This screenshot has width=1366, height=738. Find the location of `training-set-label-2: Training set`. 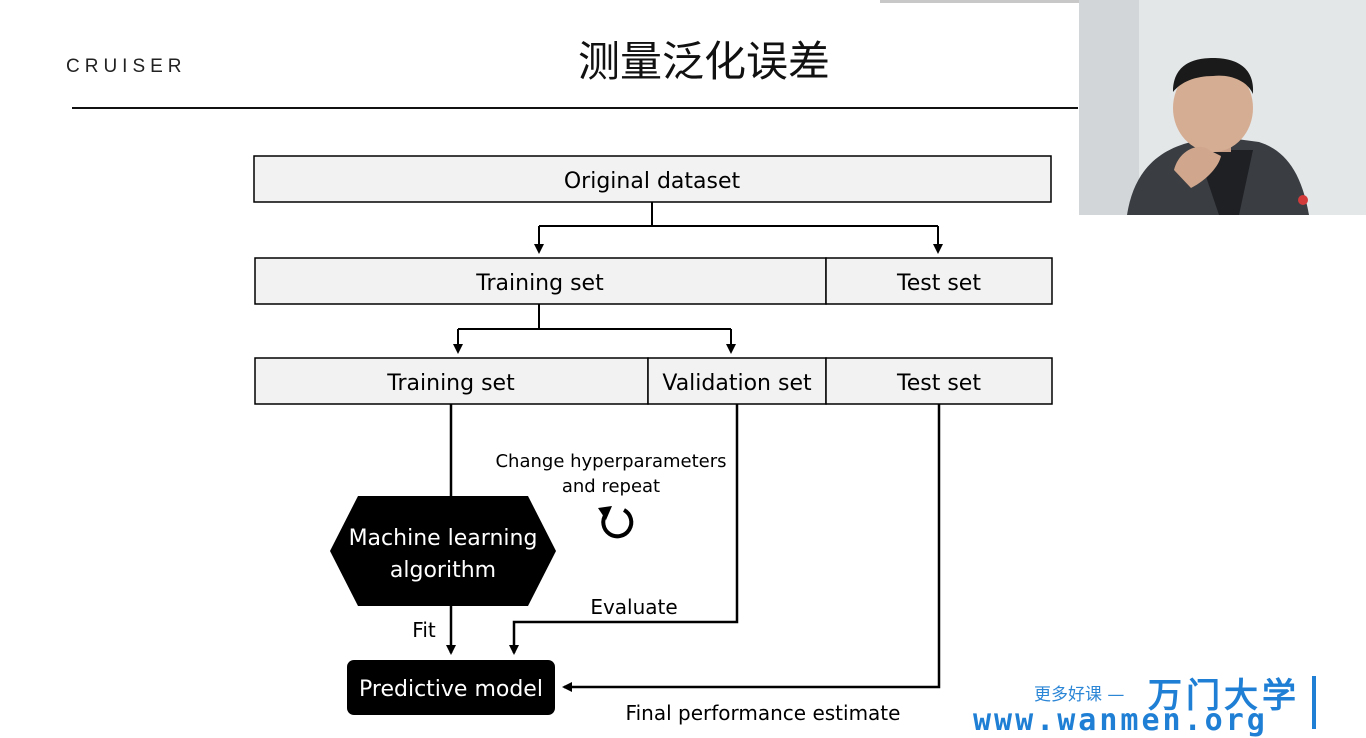

training-set-label-2: Training set is located at coordinates (450, 383).